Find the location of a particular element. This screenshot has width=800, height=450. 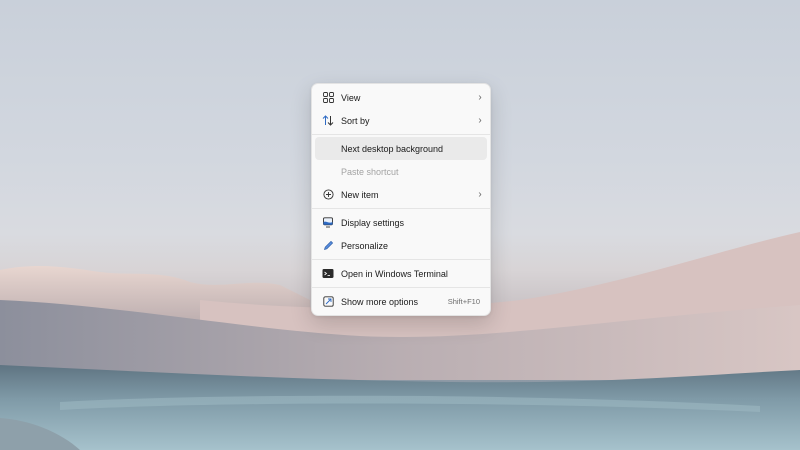

menu-item-label: New item is located at coordinates (360, 194).